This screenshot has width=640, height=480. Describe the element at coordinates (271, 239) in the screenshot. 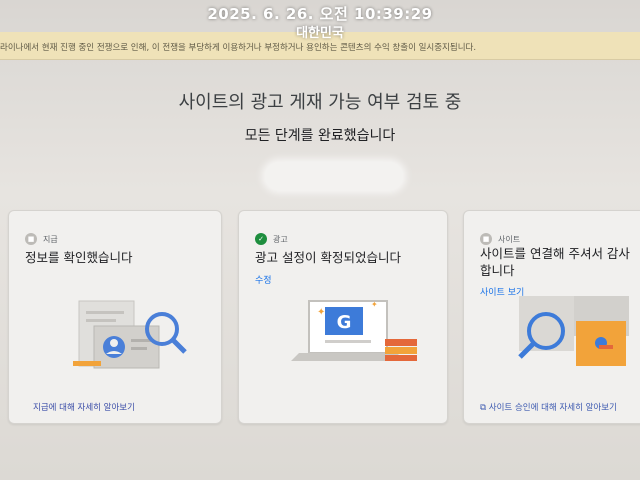

I see `ads-category: ✓ 광고` at that location.